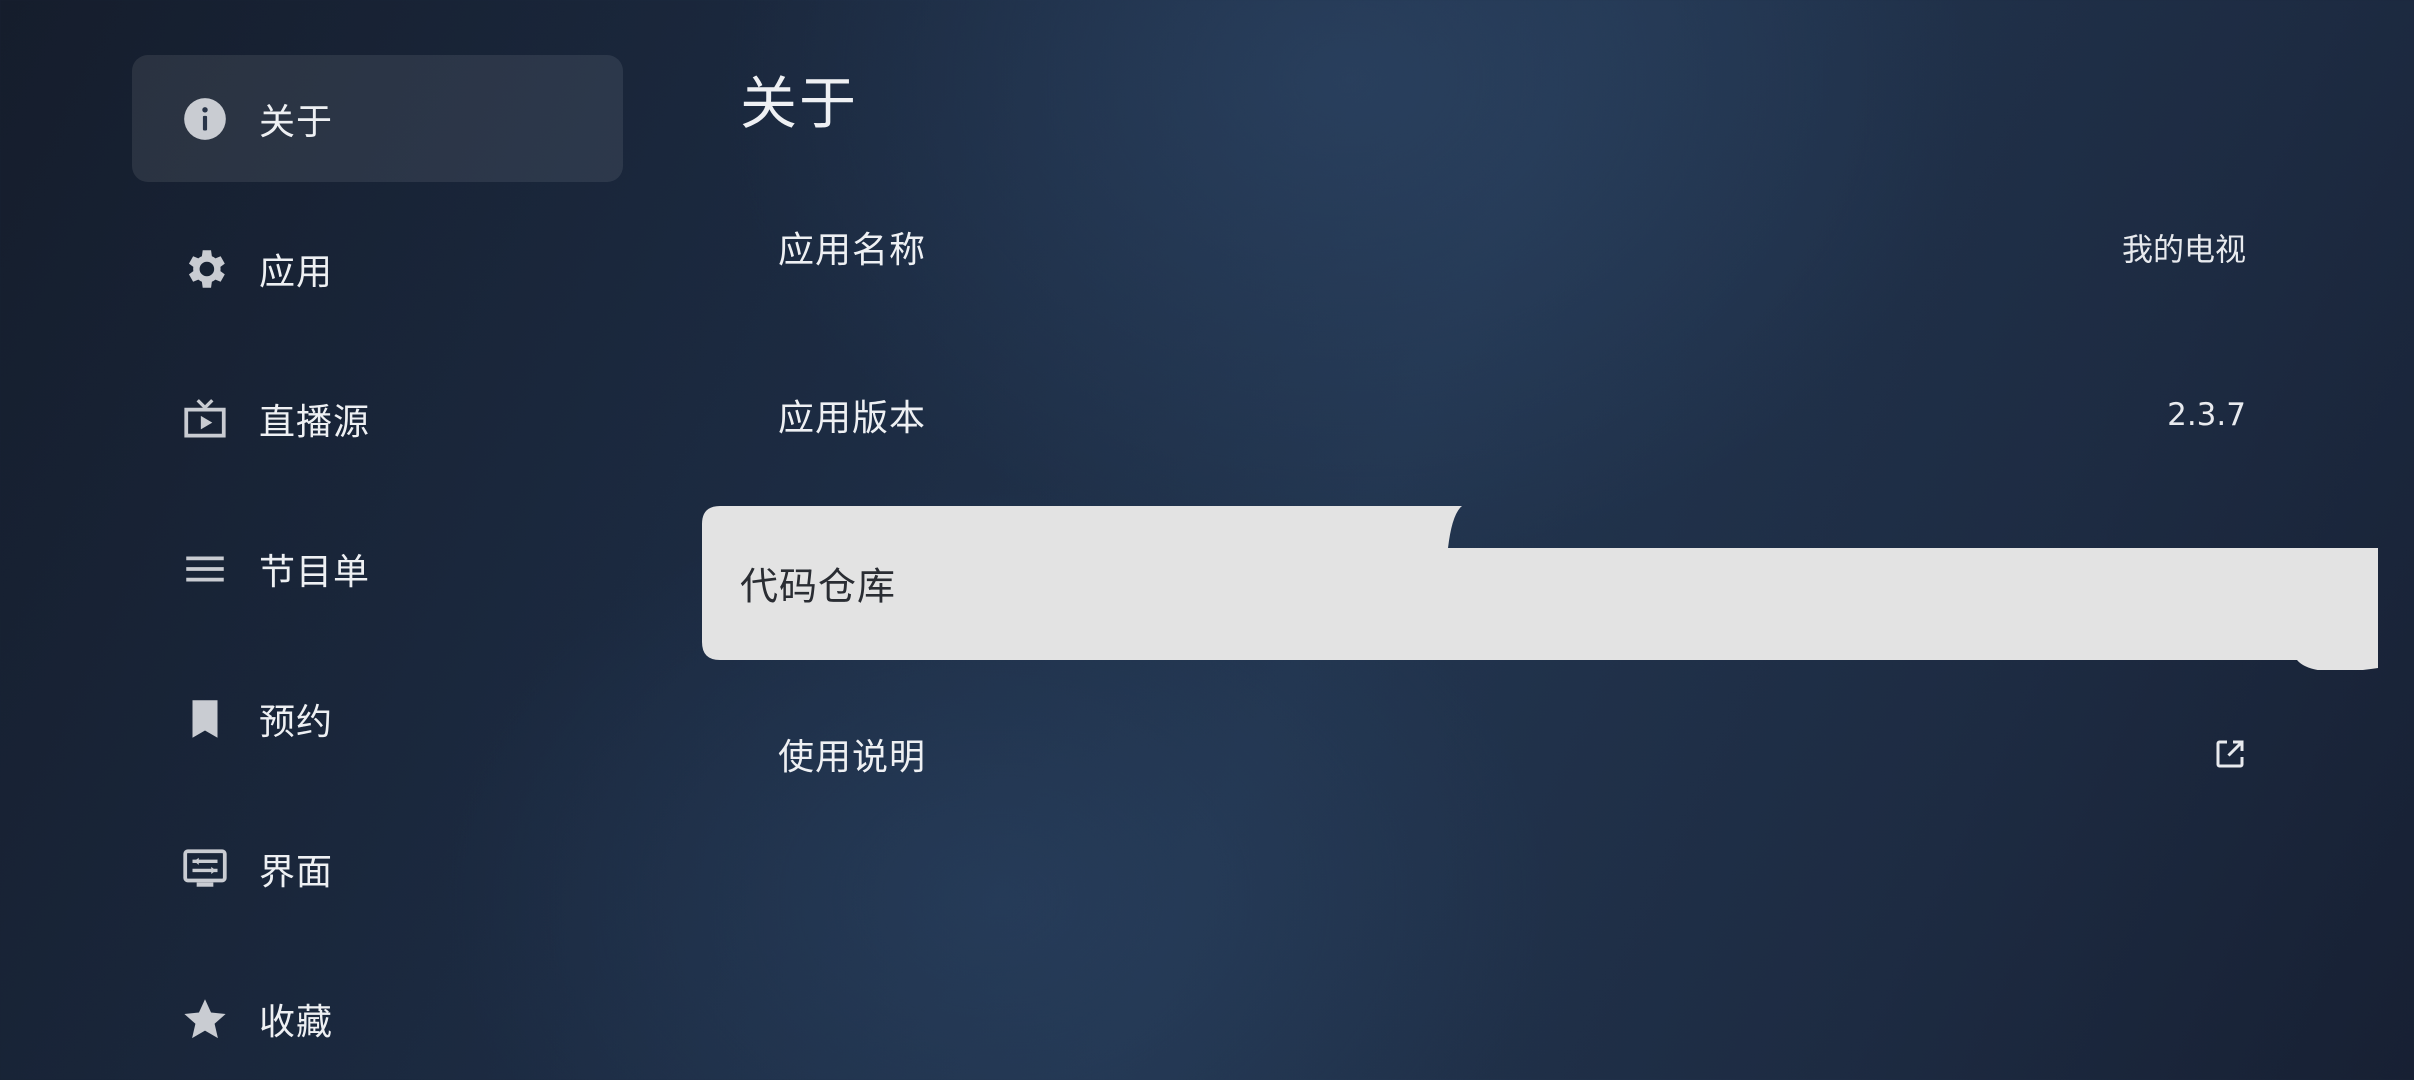 The height and width of the screenshot is (1080, 2414). I want to click on sidebar-item-about: 关于, so click(377, 118).